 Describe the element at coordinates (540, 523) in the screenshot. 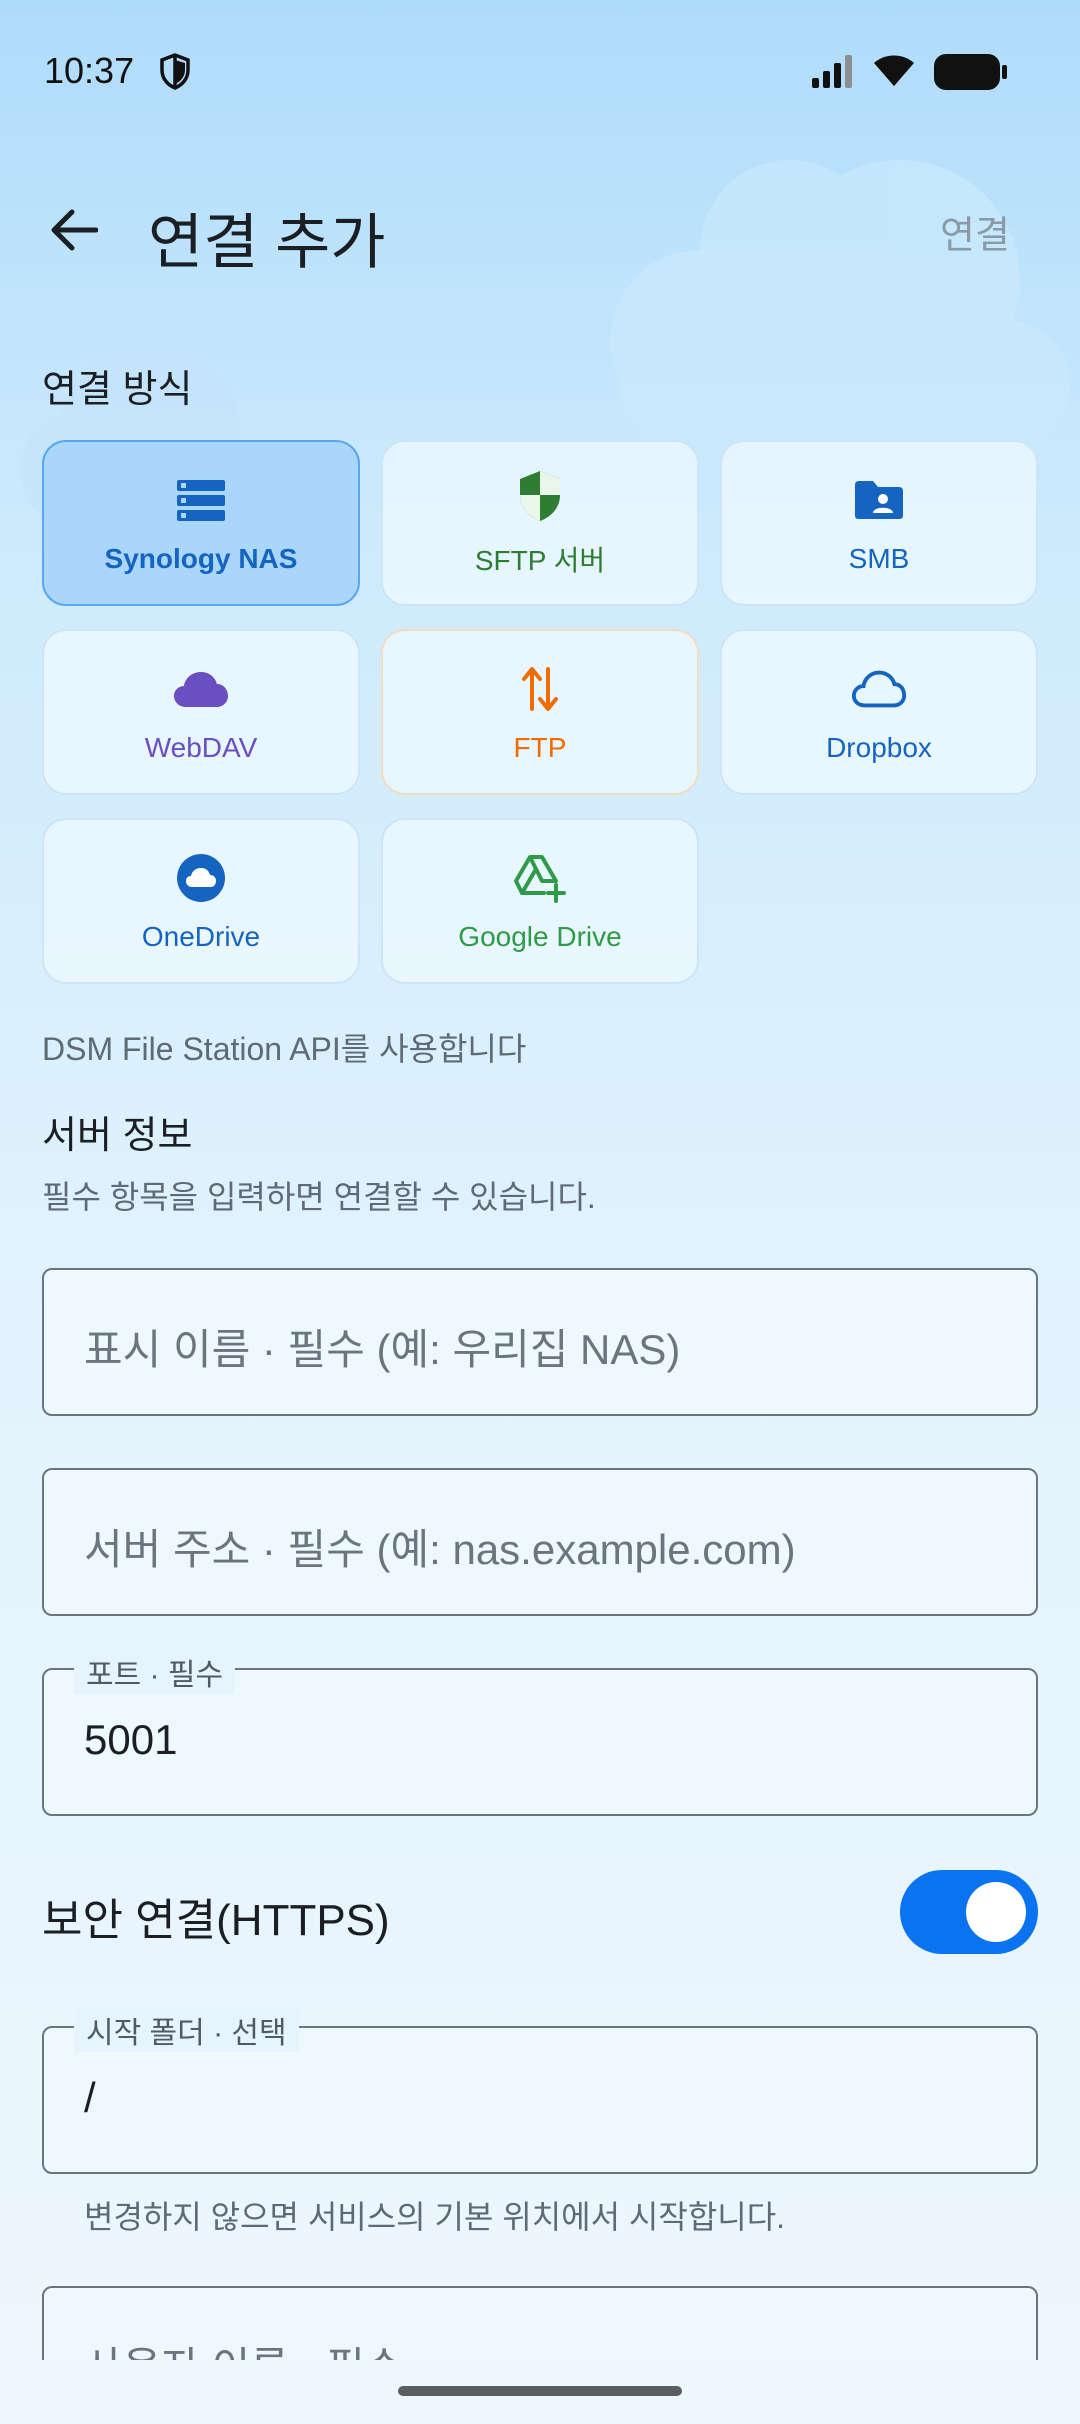

I see `method-sftp: SFTP 서버` at that location.